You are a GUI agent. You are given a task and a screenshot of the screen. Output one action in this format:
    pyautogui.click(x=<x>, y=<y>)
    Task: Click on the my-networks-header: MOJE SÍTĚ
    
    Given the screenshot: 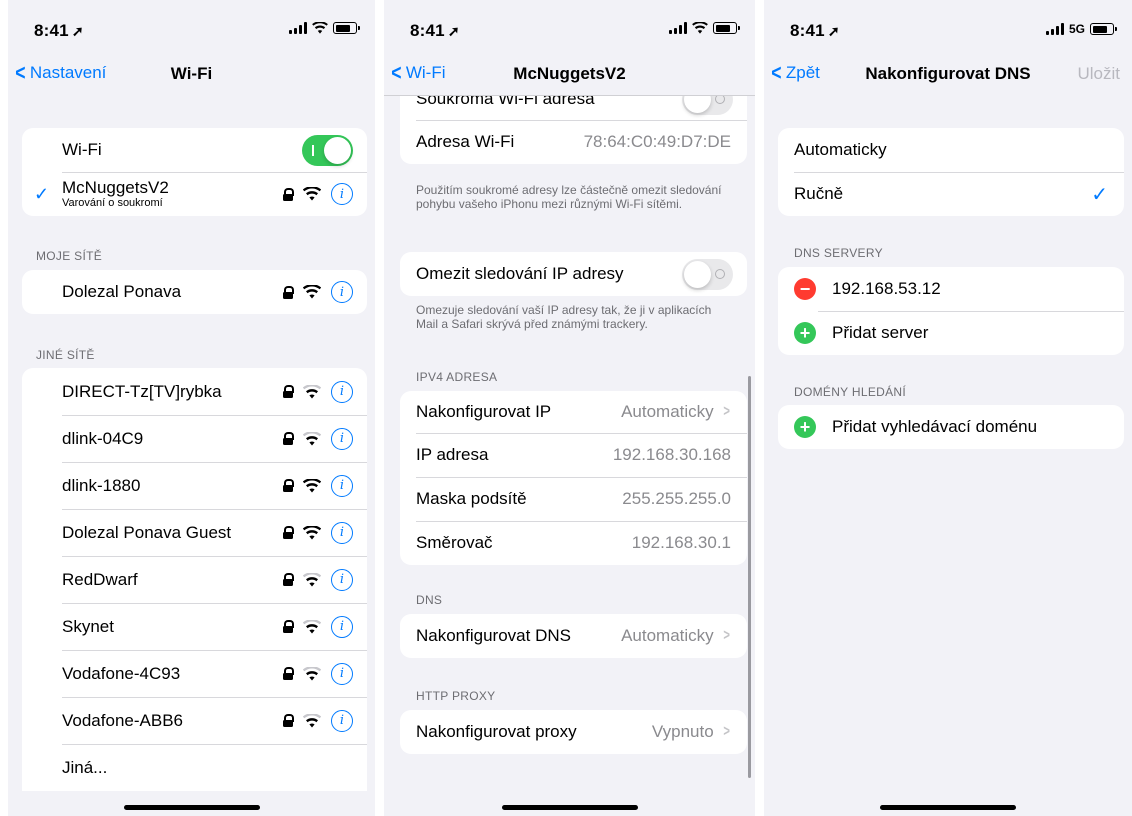 What is the action you would take?
    pyautogui.click(x=69, y=256)
    